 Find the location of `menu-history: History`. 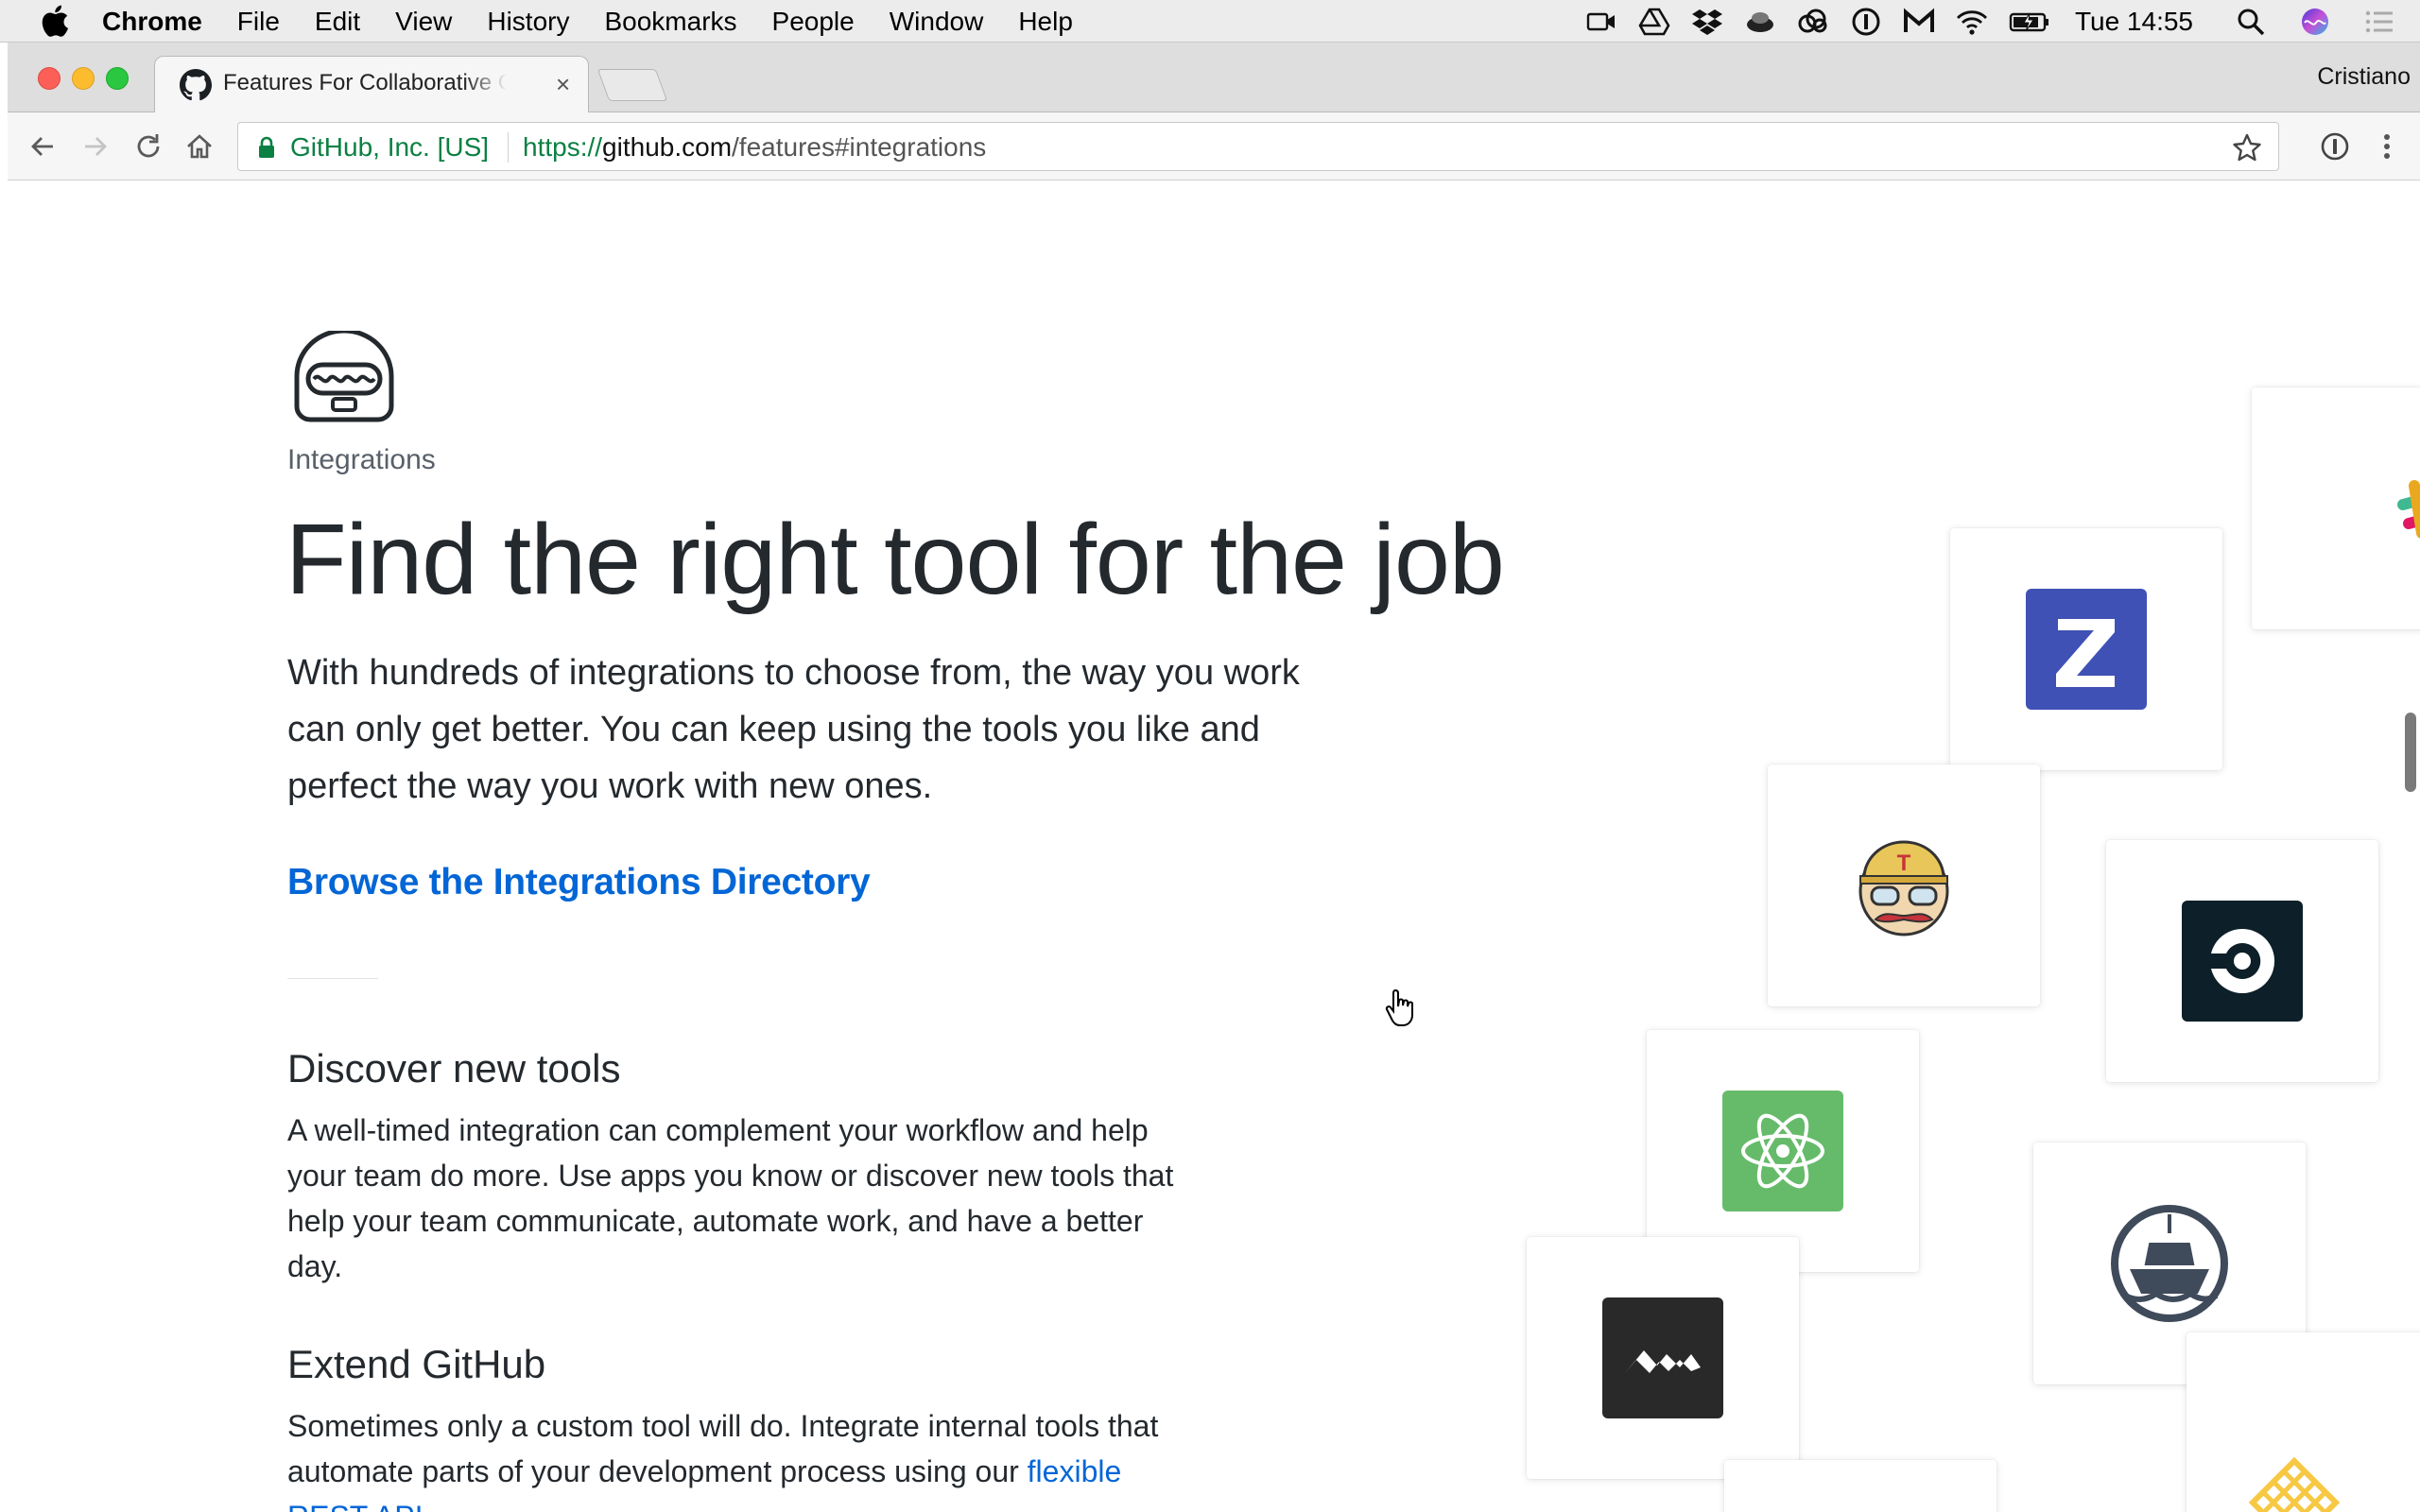

menu-history: History is located at coordinates (528, 22).